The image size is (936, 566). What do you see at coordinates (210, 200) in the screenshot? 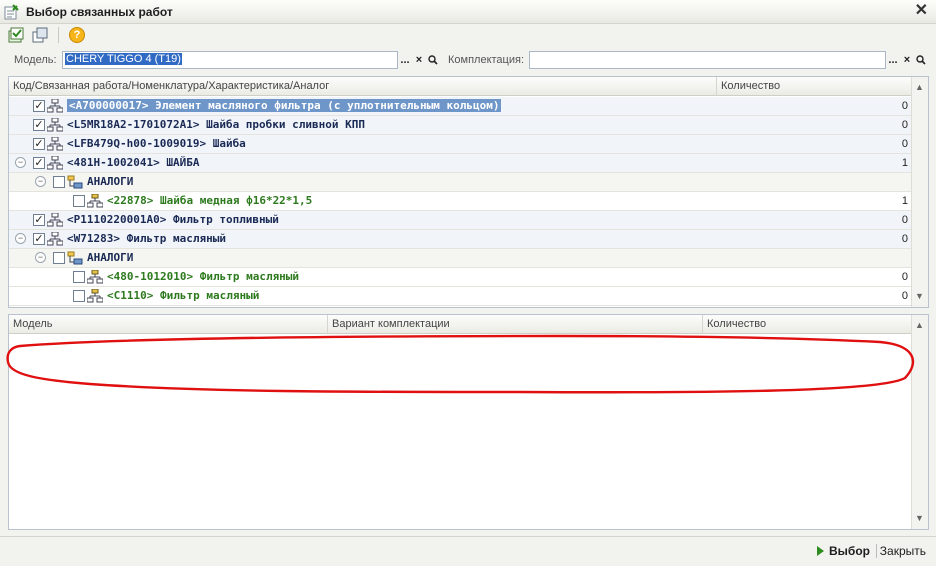
I see `item-label: <22878> Шайба медная ф16*22*1,5` at bounding box center [210, 200].